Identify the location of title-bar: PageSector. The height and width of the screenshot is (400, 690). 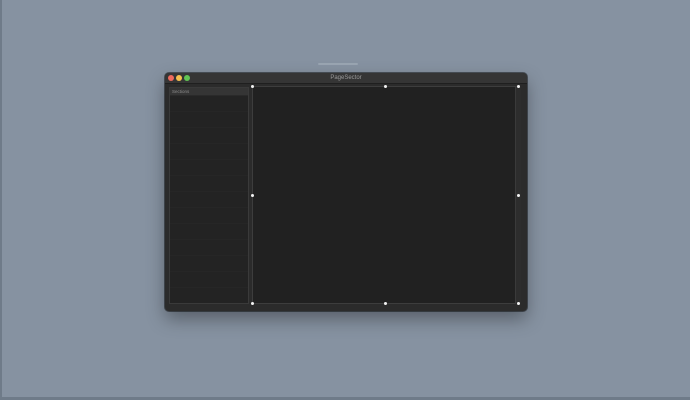
(346, 78).